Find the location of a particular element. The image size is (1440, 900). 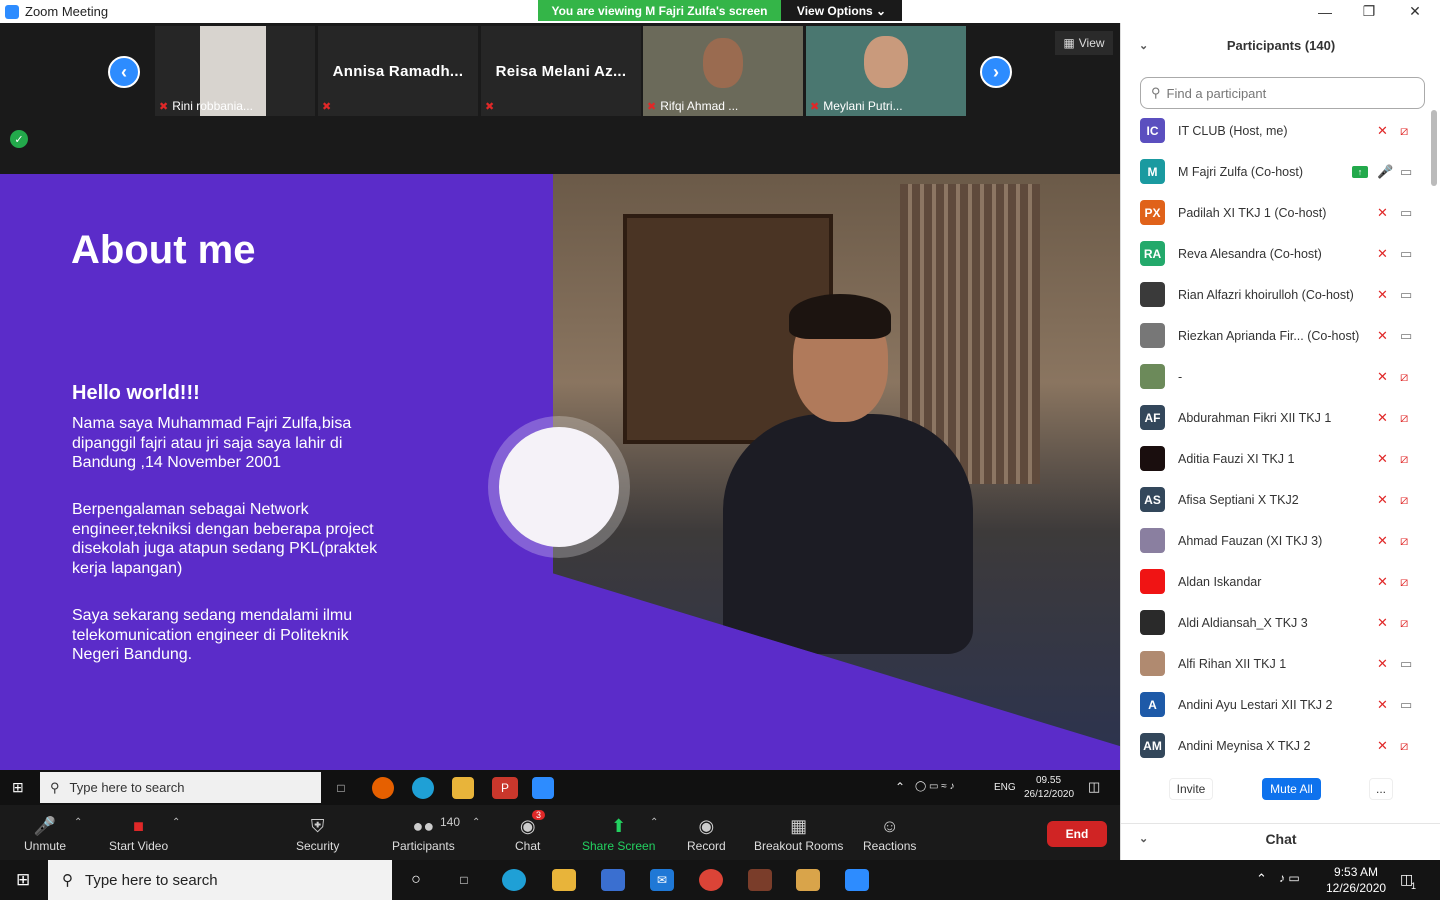

participant-row: Aditia Fauzi XI TKJ 1 ✕ ⧄ is located at coordinates (1276, 458).